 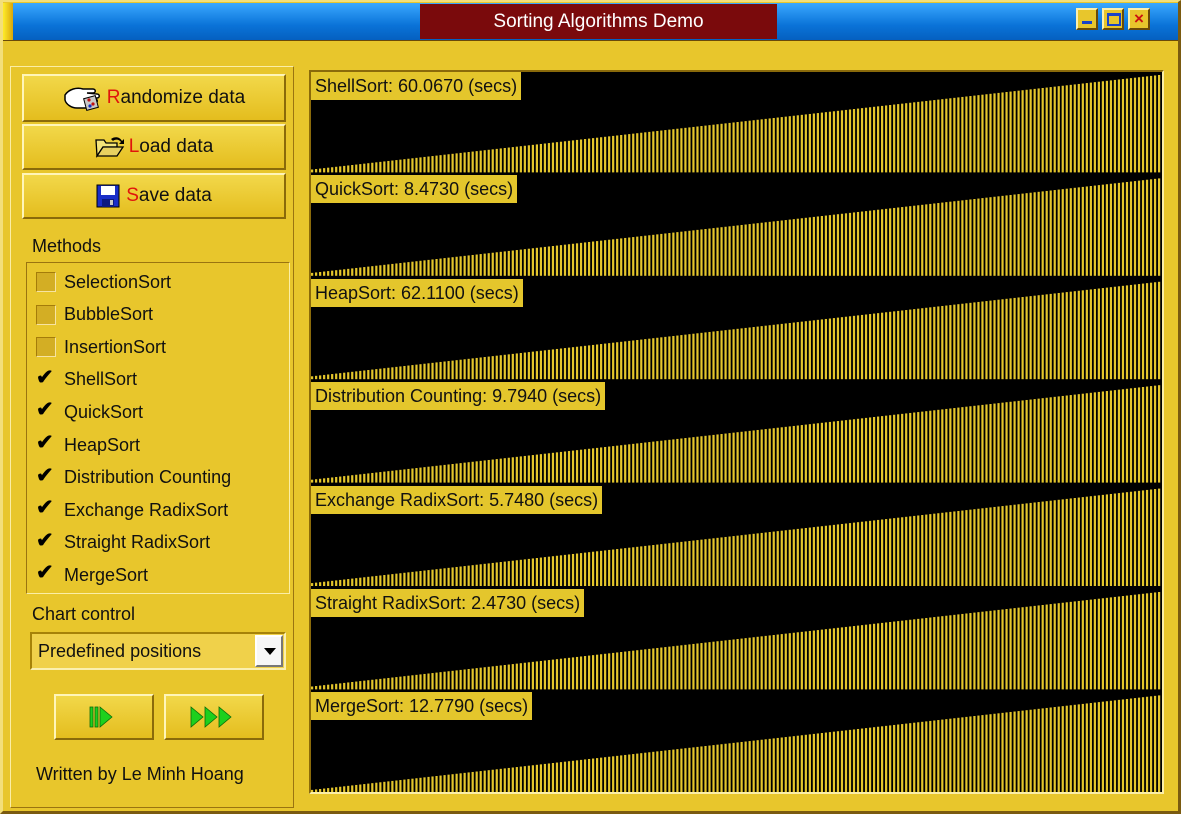 What do you see at coordinates (103, 282) in the screenshot?
I see `method-checkbox-item: SelectionSort` at bounding box center [103, 282].